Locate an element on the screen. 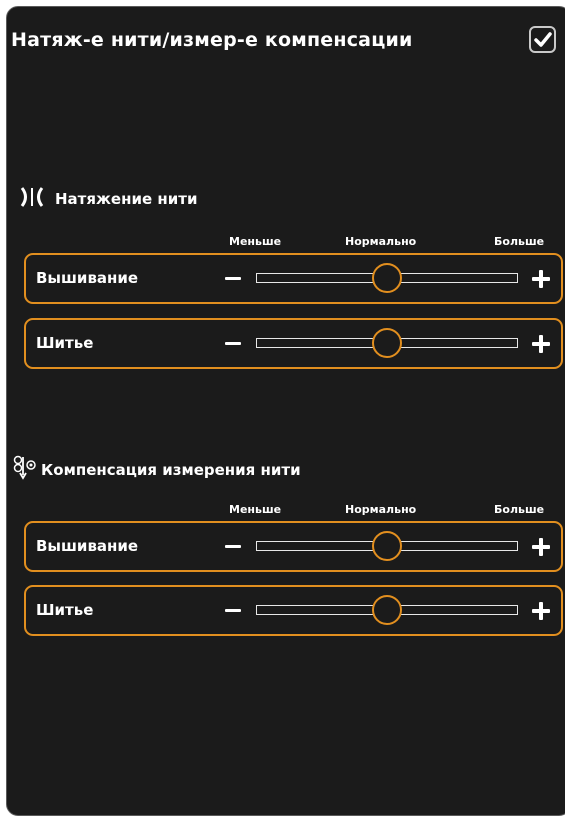 This screenshot has height=816, width=565. portioning-sewing-row: Шитье is located at coordinates (293, 610).